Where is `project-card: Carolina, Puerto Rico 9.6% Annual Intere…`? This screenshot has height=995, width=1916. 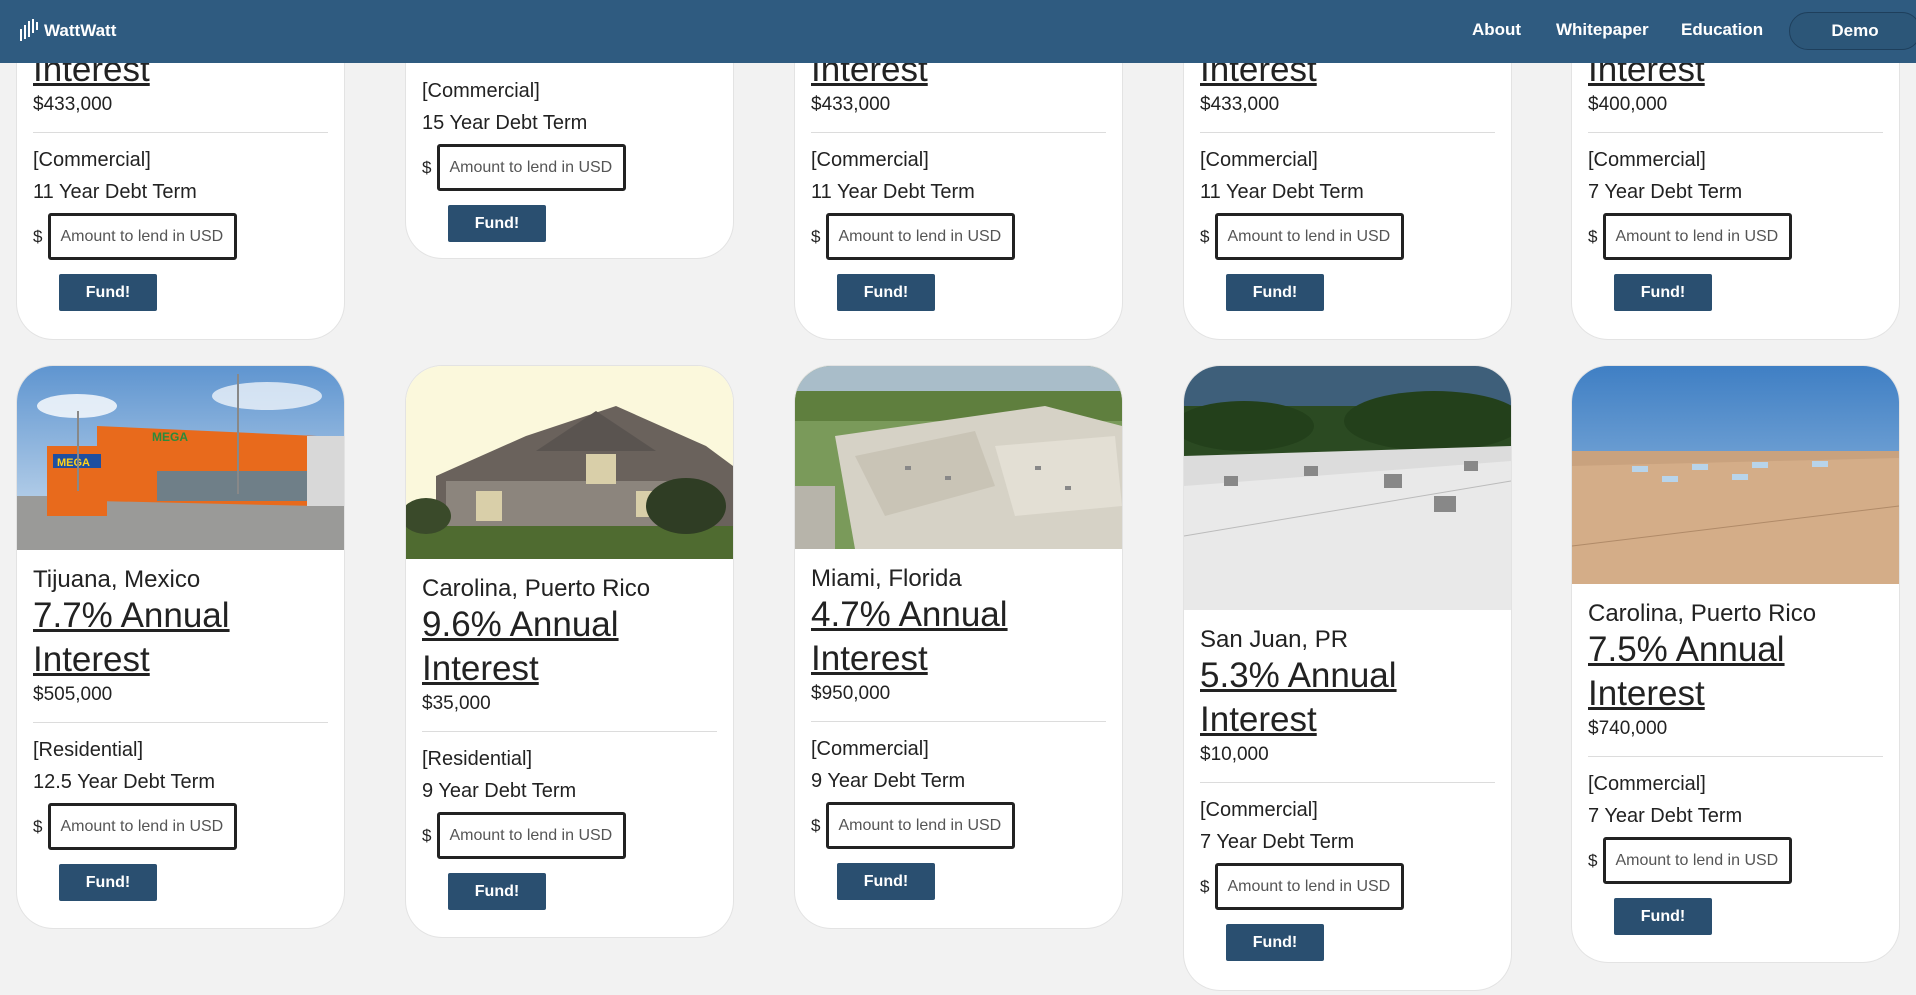
project-card: Carolina, Puerto Rico 9.6% Annual Intere… is located at coordinates (569, 651).